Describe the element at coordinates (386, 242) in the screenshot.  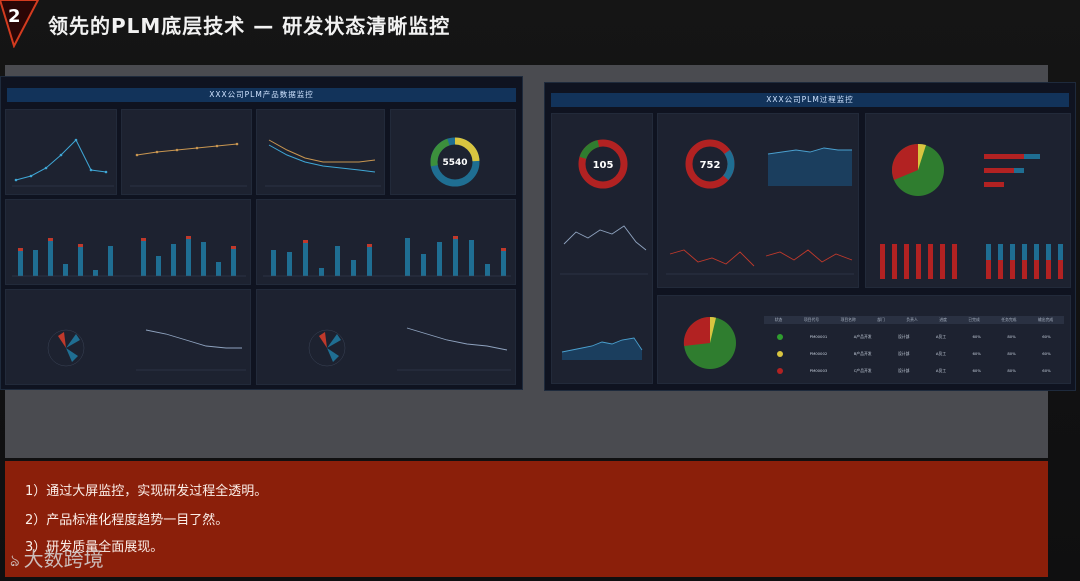
I see `card-bars-right` at that location.